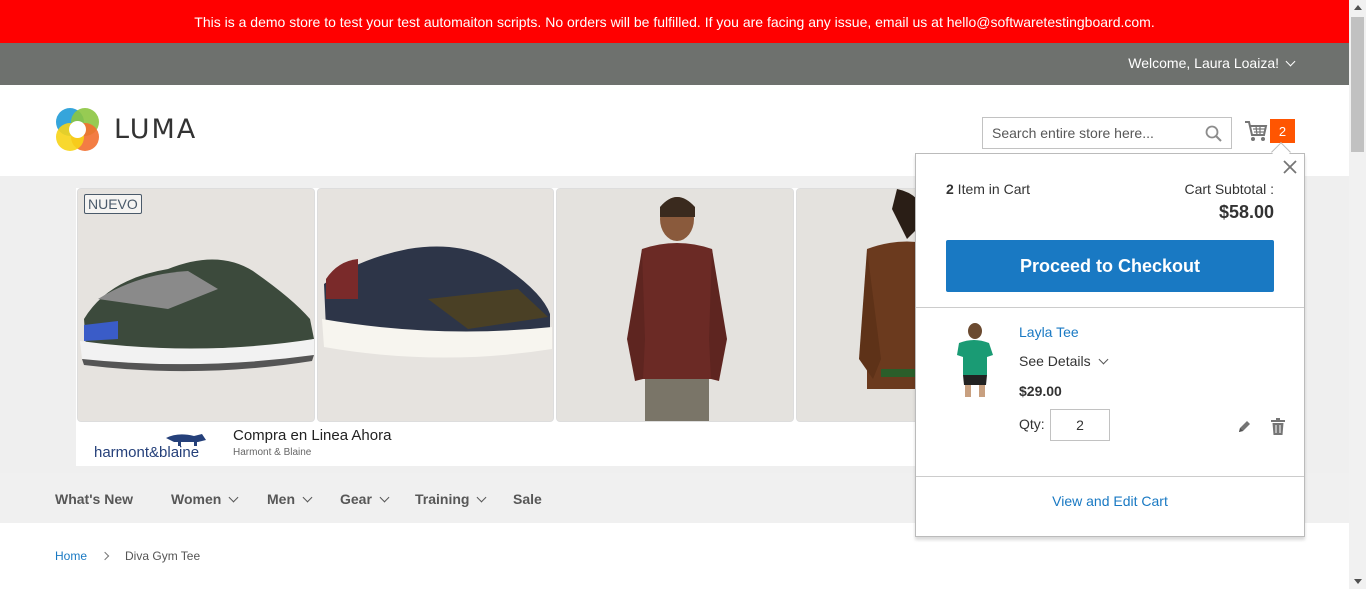 This screenshot has width=1366, height=589. What do you see at coordinates (1110, 266) in the screenshot?
I see `proceed-to-checkout-button: Proceed to Checkout` at bounding box center [1110, 266].